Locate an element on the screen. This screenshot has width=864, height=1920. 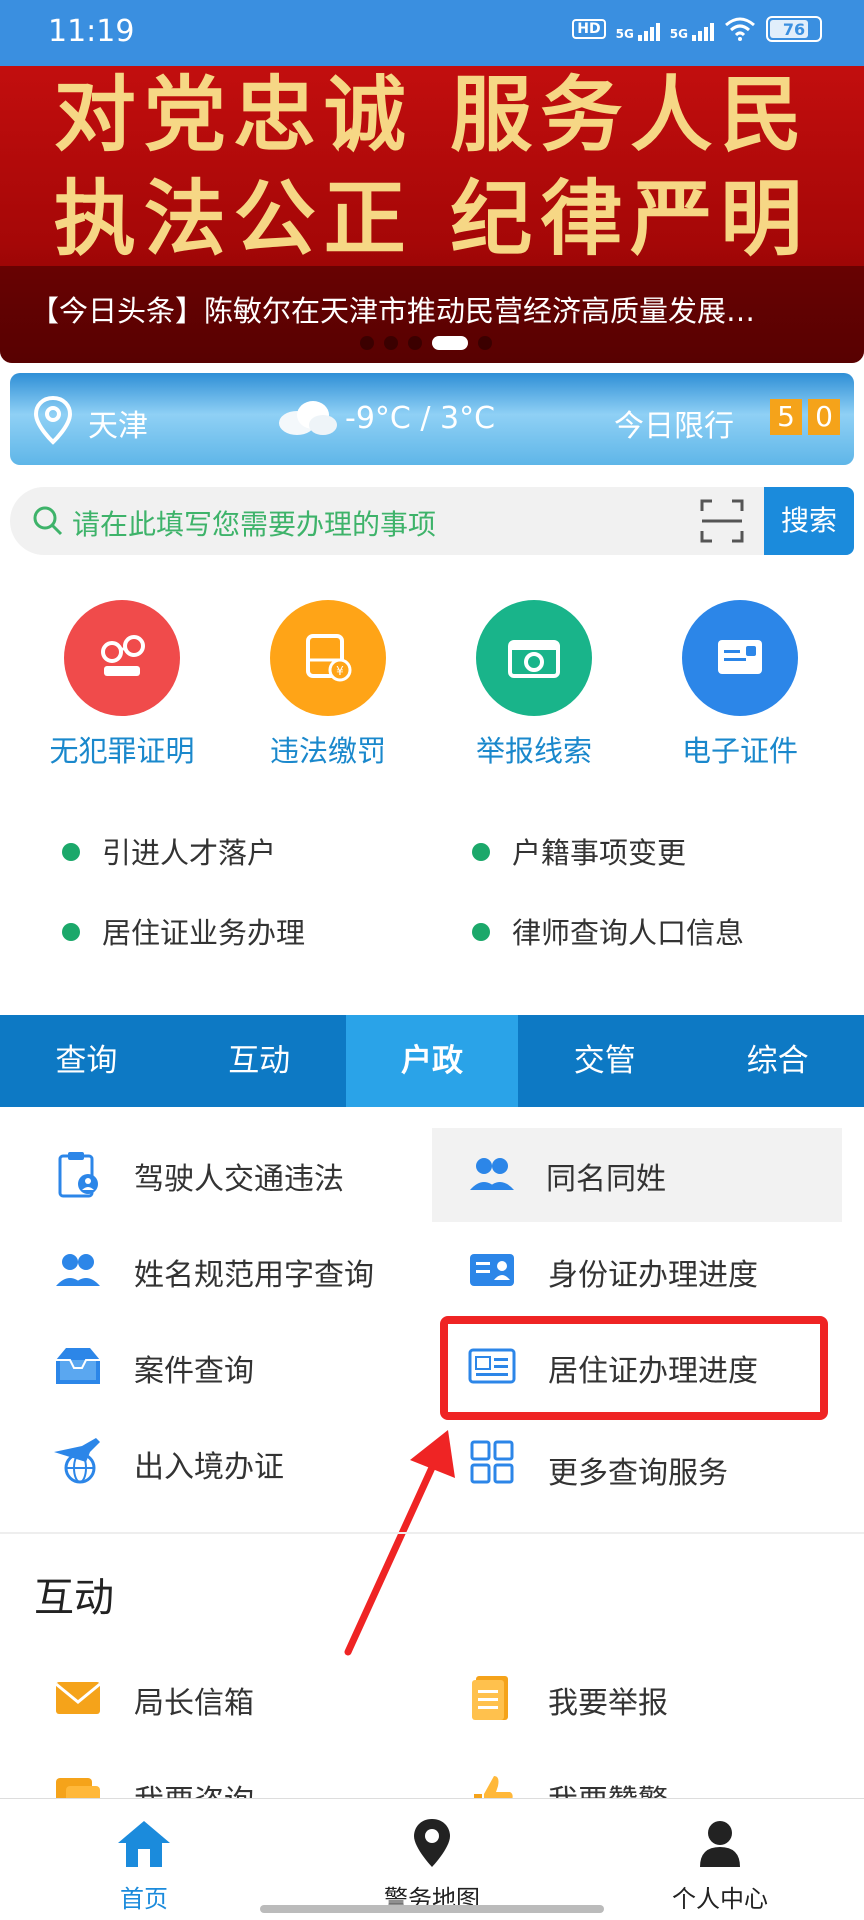
plane-globe-icon is located at coordinates (77, 1461).